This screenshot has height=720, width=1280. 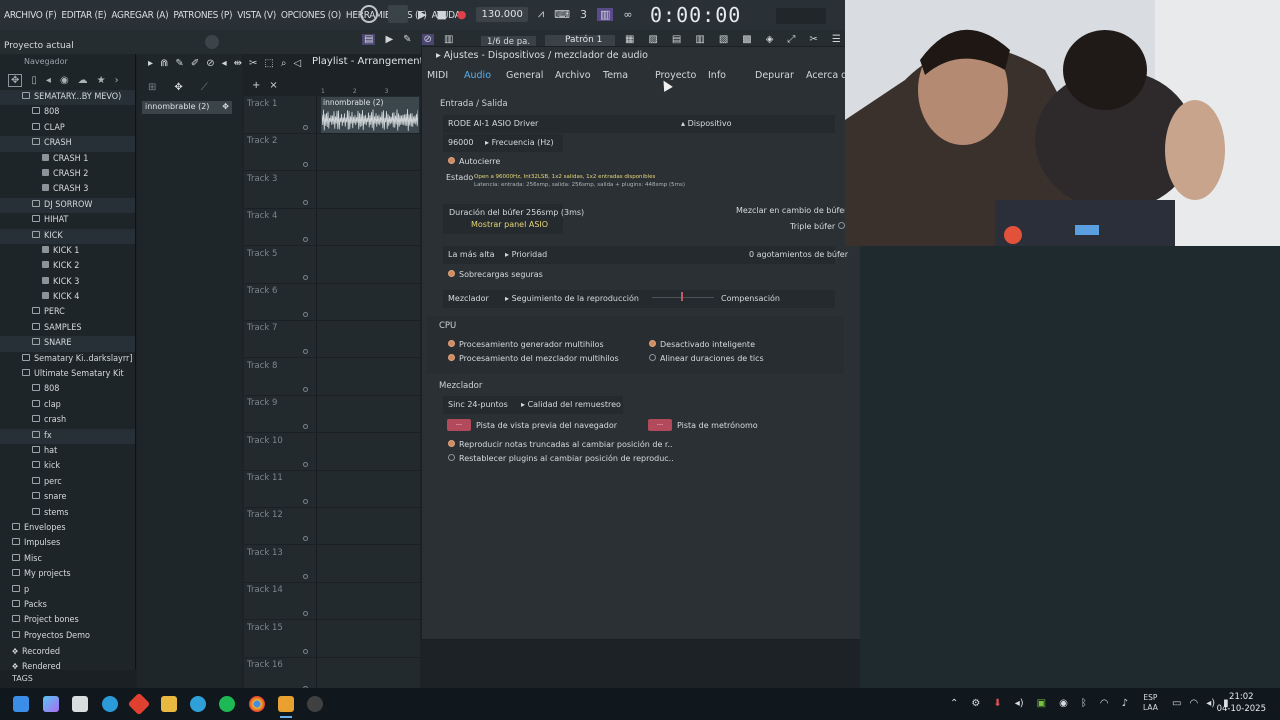 What do you see at coordinates (30, 15) in the screenshot?
I see `menu-item-0: ARCHIVO (F)` at bounding box center [30, 15].